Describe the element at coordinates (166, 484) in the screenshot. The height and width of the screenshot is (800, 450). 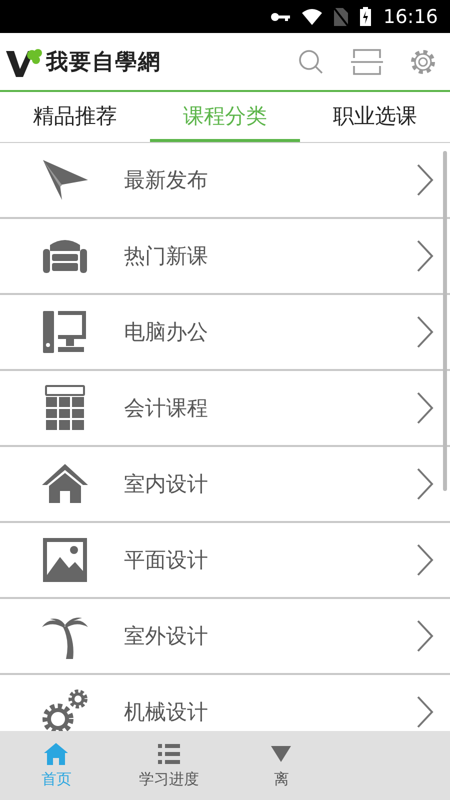
I see `category-label: 室内设计` at that location.